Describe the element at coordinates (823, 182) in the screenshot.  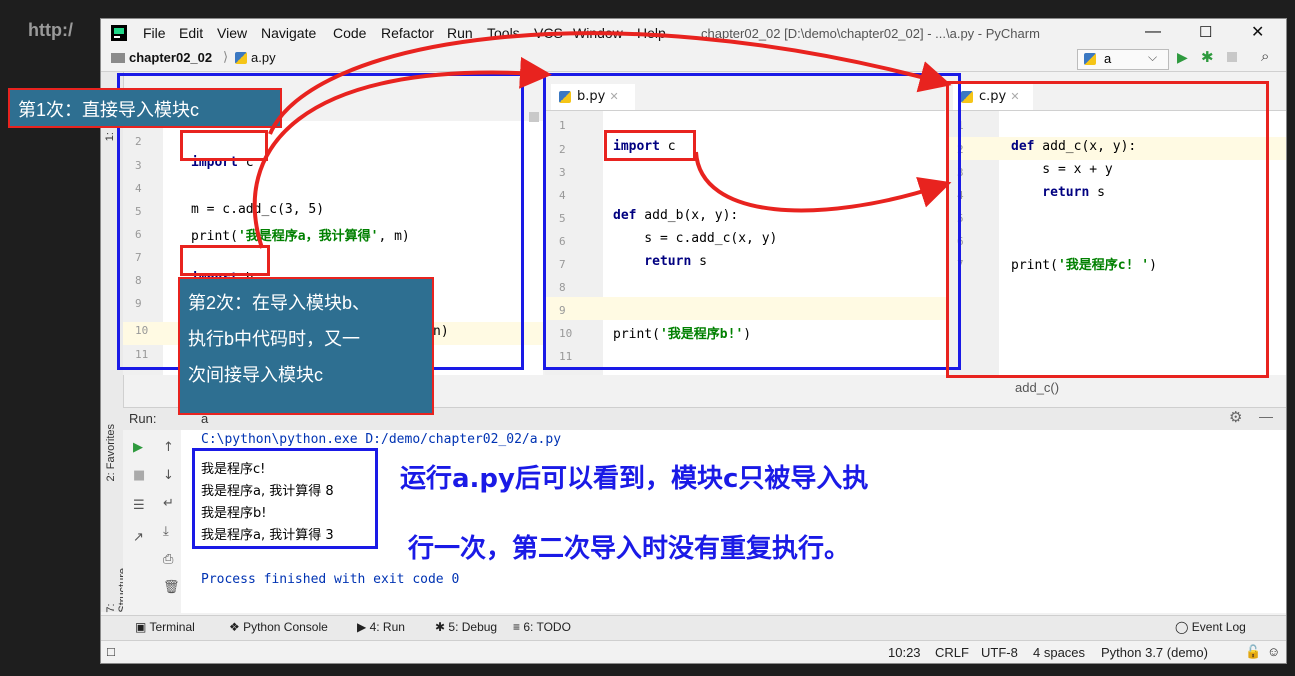
I see `arrow-b-to-c` at that location.